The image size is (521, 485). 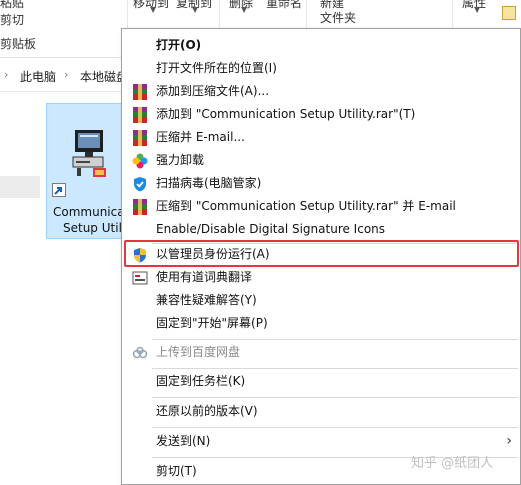 I want to click on menu-item-label: 扫描病毒(电脑管家), so click(x=209, y=183).